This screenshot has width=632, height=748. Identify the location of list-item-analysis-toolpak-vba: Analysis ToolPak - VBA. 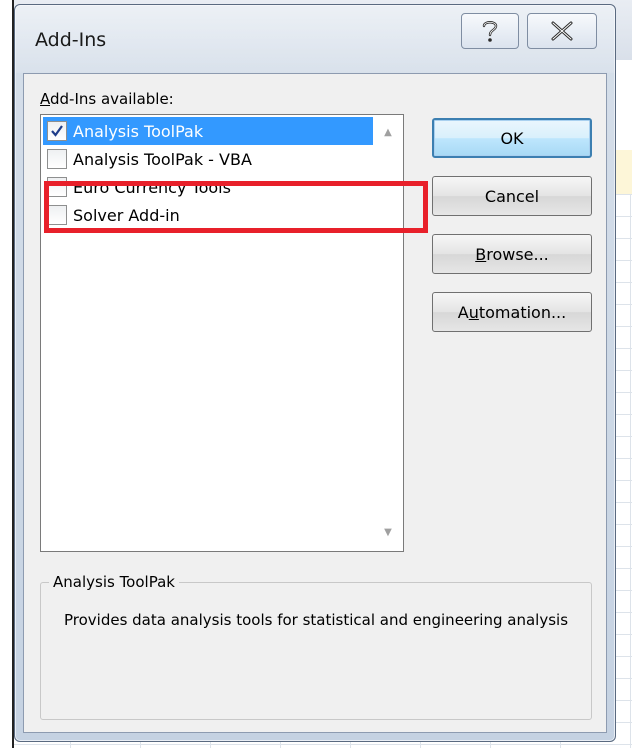
(208, 159).